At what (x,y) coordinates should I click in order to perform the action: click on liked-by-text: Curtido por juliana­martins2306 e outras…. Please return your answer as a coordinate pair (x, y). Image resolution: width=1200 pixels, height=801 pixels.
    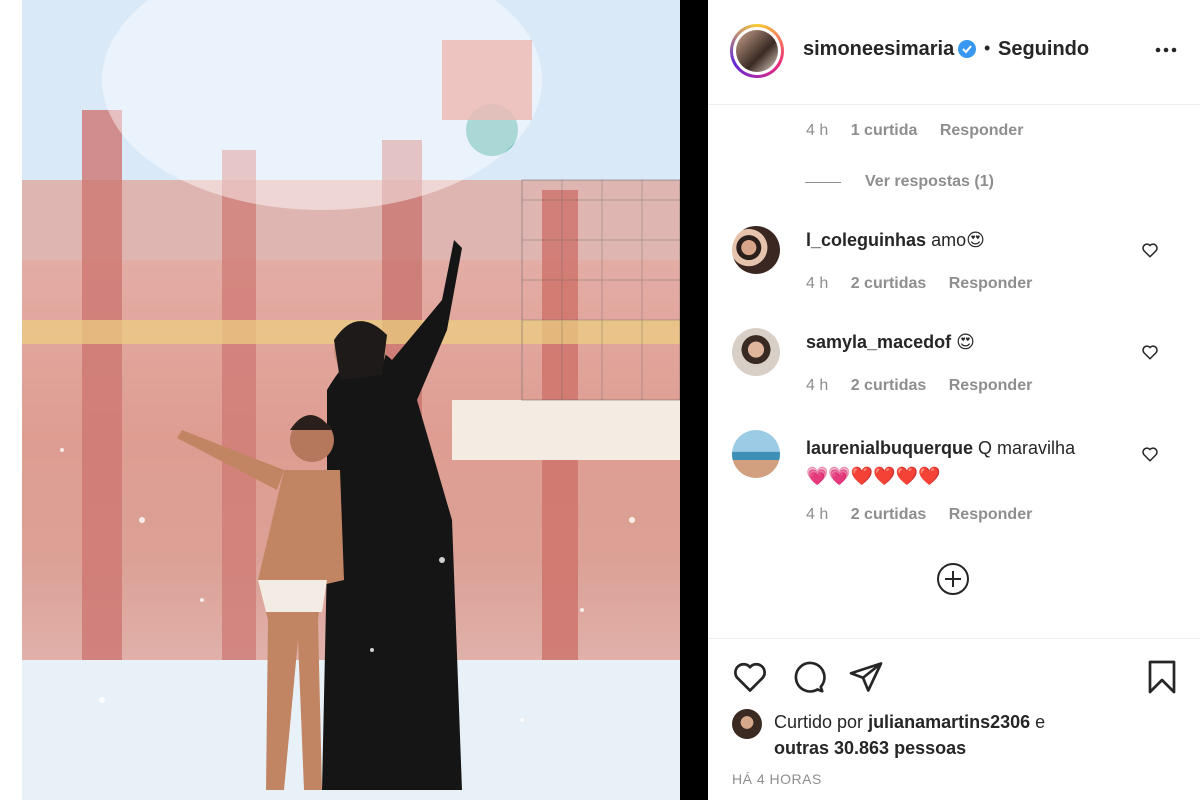
    Looking at the image, I should click on (964, 735).